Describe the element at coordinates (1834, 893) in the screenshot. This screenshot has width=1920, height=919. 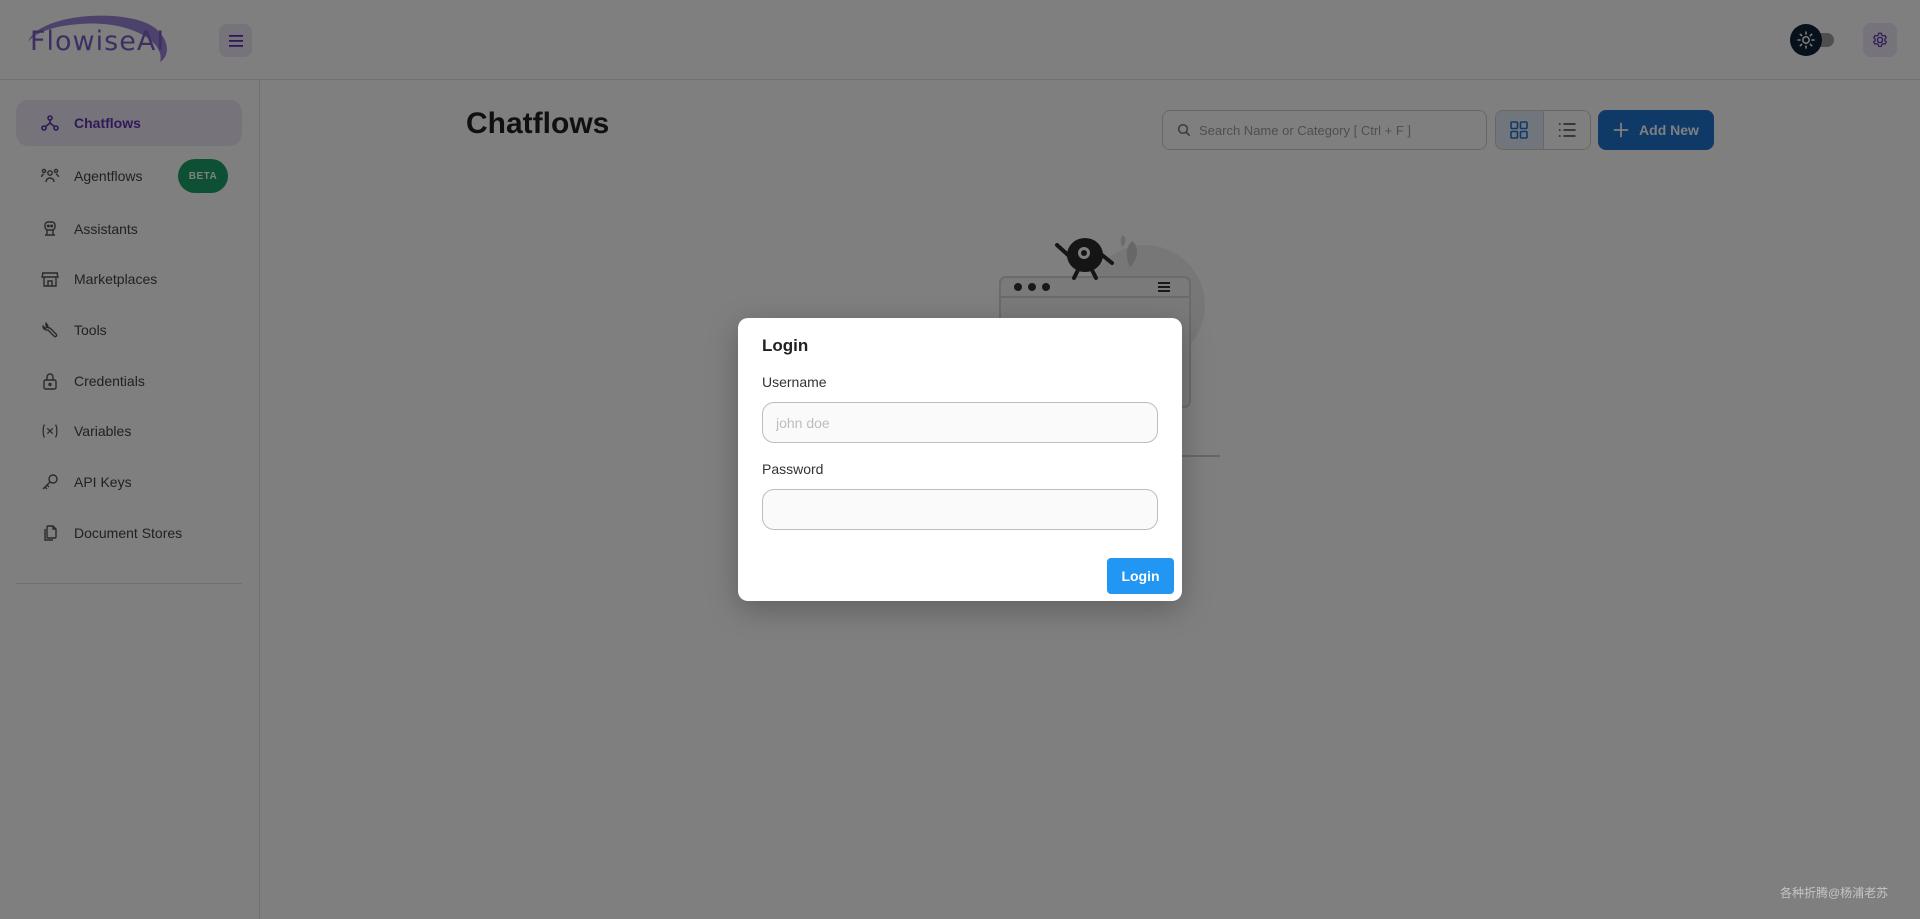
I see `watermark-text: 各种折腾@杨浦老苏` at that location.